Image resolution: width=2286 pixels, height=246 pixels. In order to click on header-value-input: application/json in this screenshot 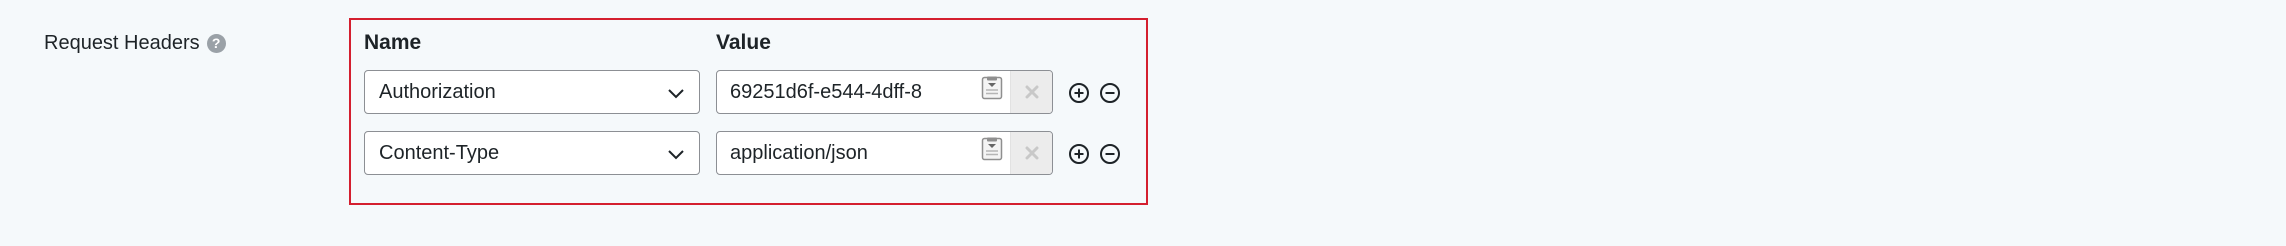, I will do `click(884, 153)`.